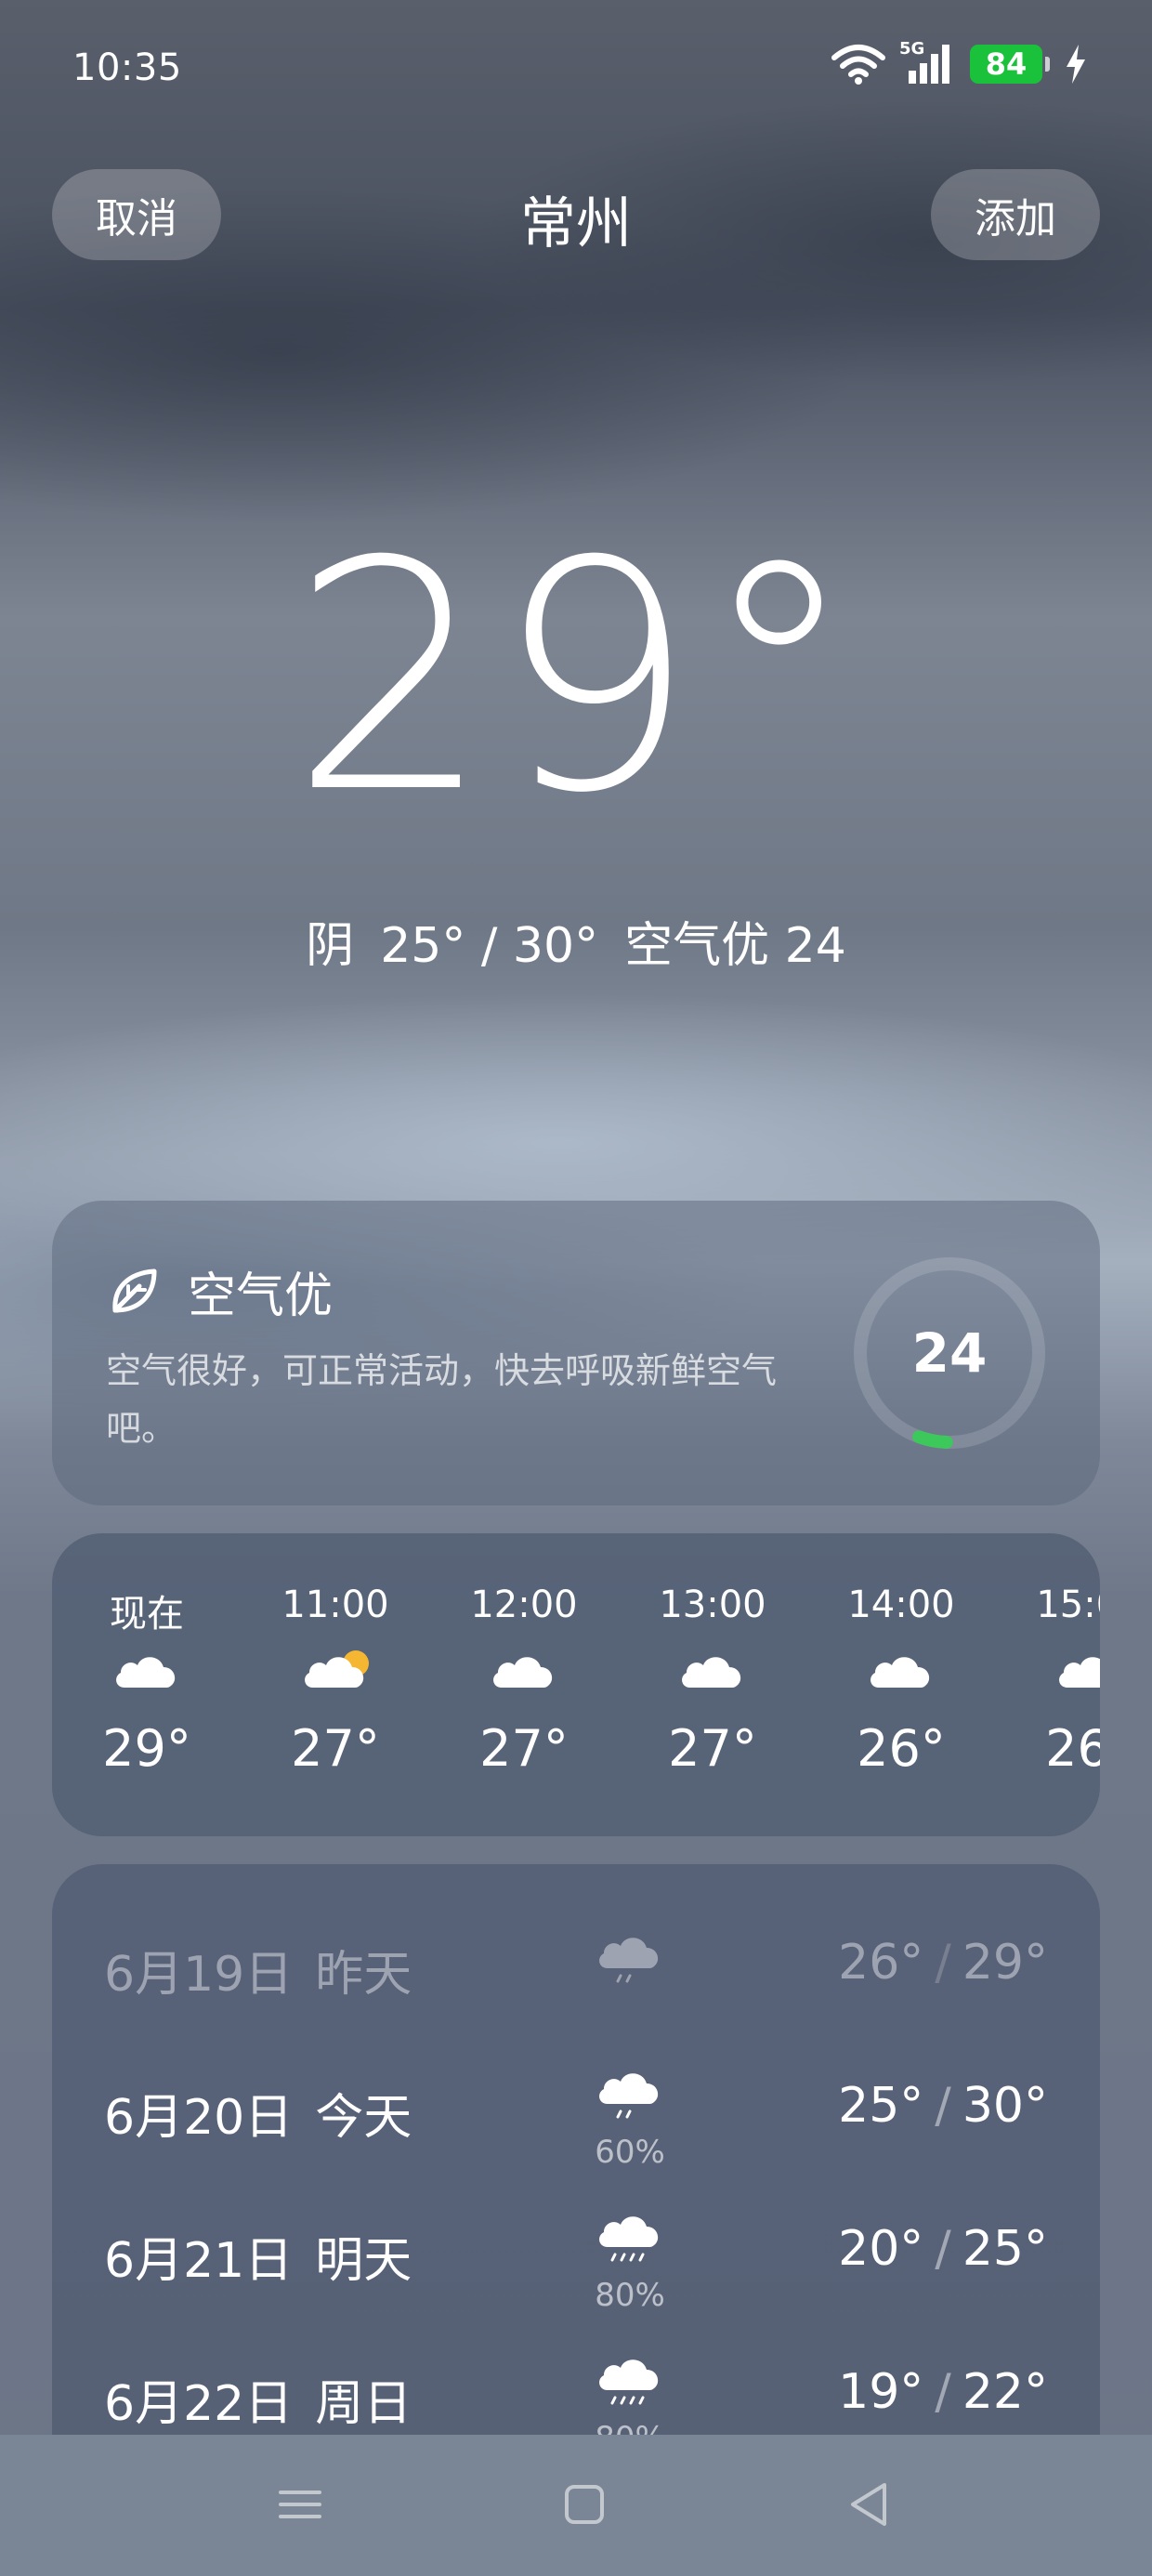 Image resolution: width=1152 pixels, height=2576 pixels. Describe the element at coordinates (136, 214) in the screenshot. I see `cancel-button: 取消` at that location.